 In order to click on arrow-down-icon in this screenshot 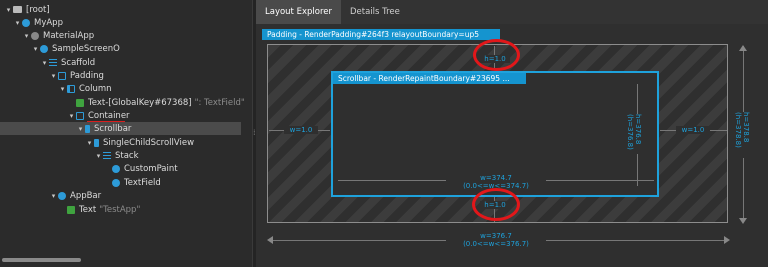, I will do `click(743, 221)`.